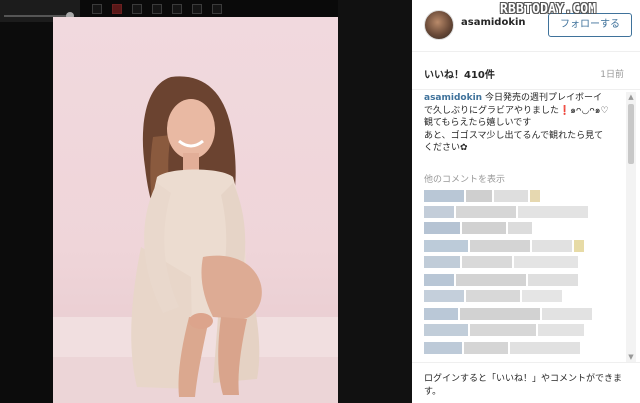 The width and height of the screenshot is (640, 403). I want to click on record-icon, so click(117, 9).